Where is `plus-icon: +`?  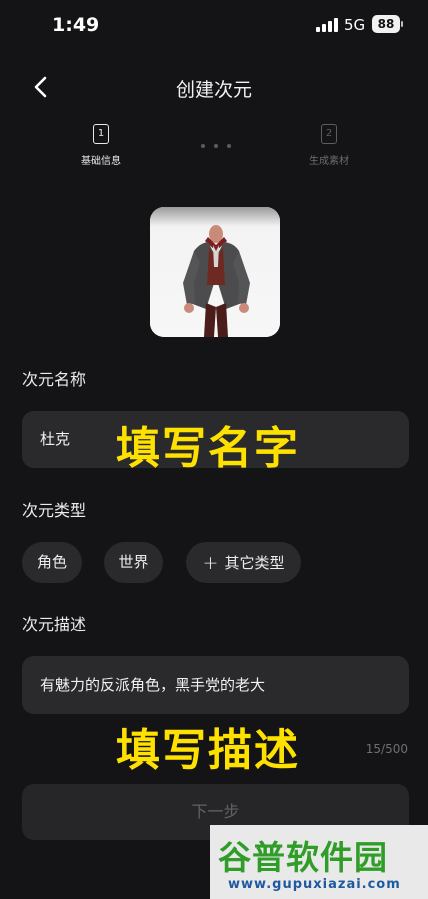
plus-icon: + is located at coordinates (210, 563).